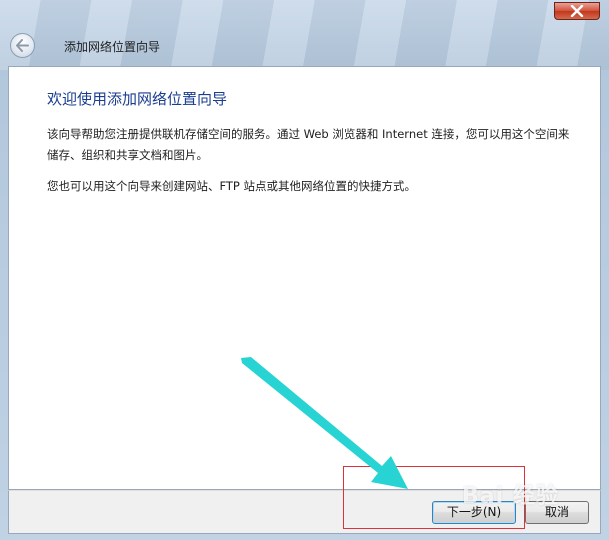 The image size is (609, 540). I want to click on back-button, so click(22, 45).